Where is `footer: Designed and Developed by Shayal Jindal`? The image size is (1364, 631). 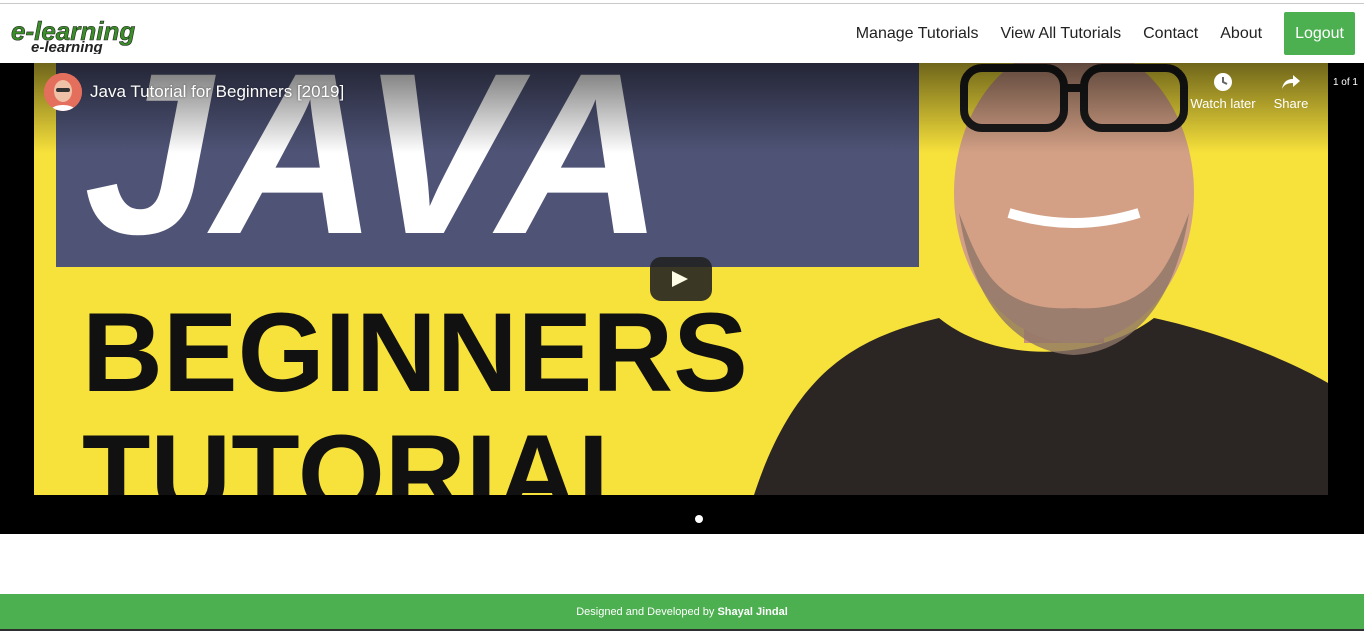 footer: Designed and Developed by Shayal Jindal is located at coordinates (682, 612).